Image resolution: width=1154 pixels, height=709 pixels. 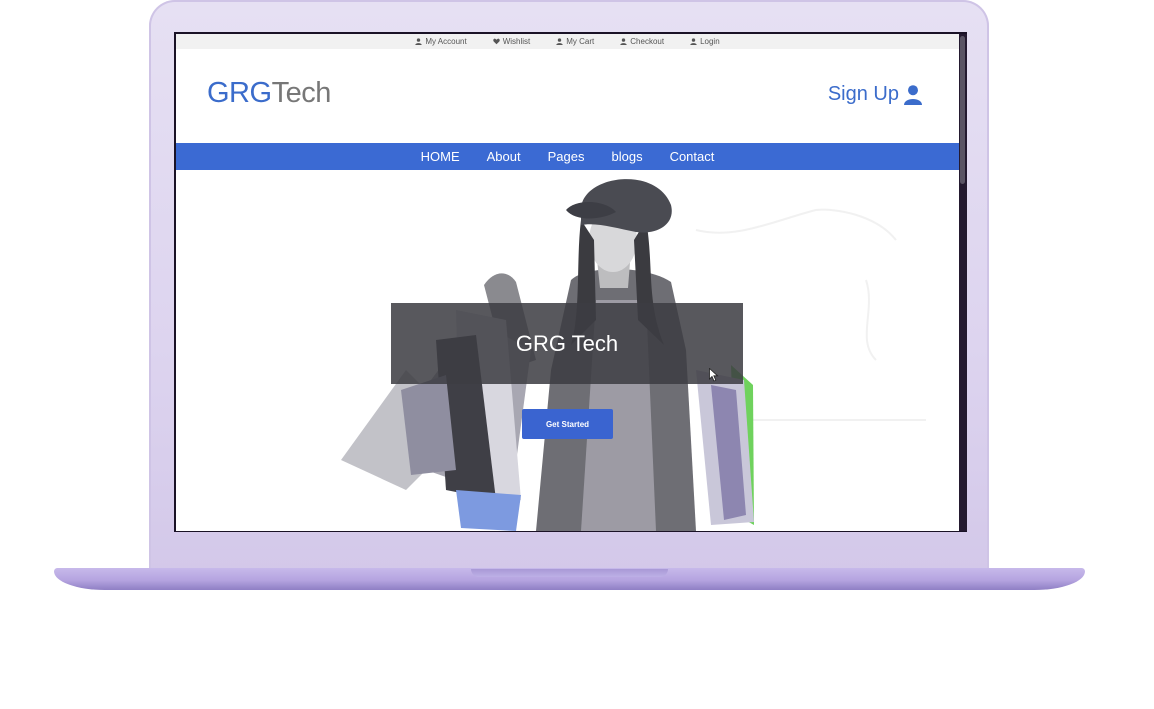 What do you see at coordinates (567, 96) in the screenshot?
I see `site-header: GRGTech Sign Up` at bounding box center [567, 96].